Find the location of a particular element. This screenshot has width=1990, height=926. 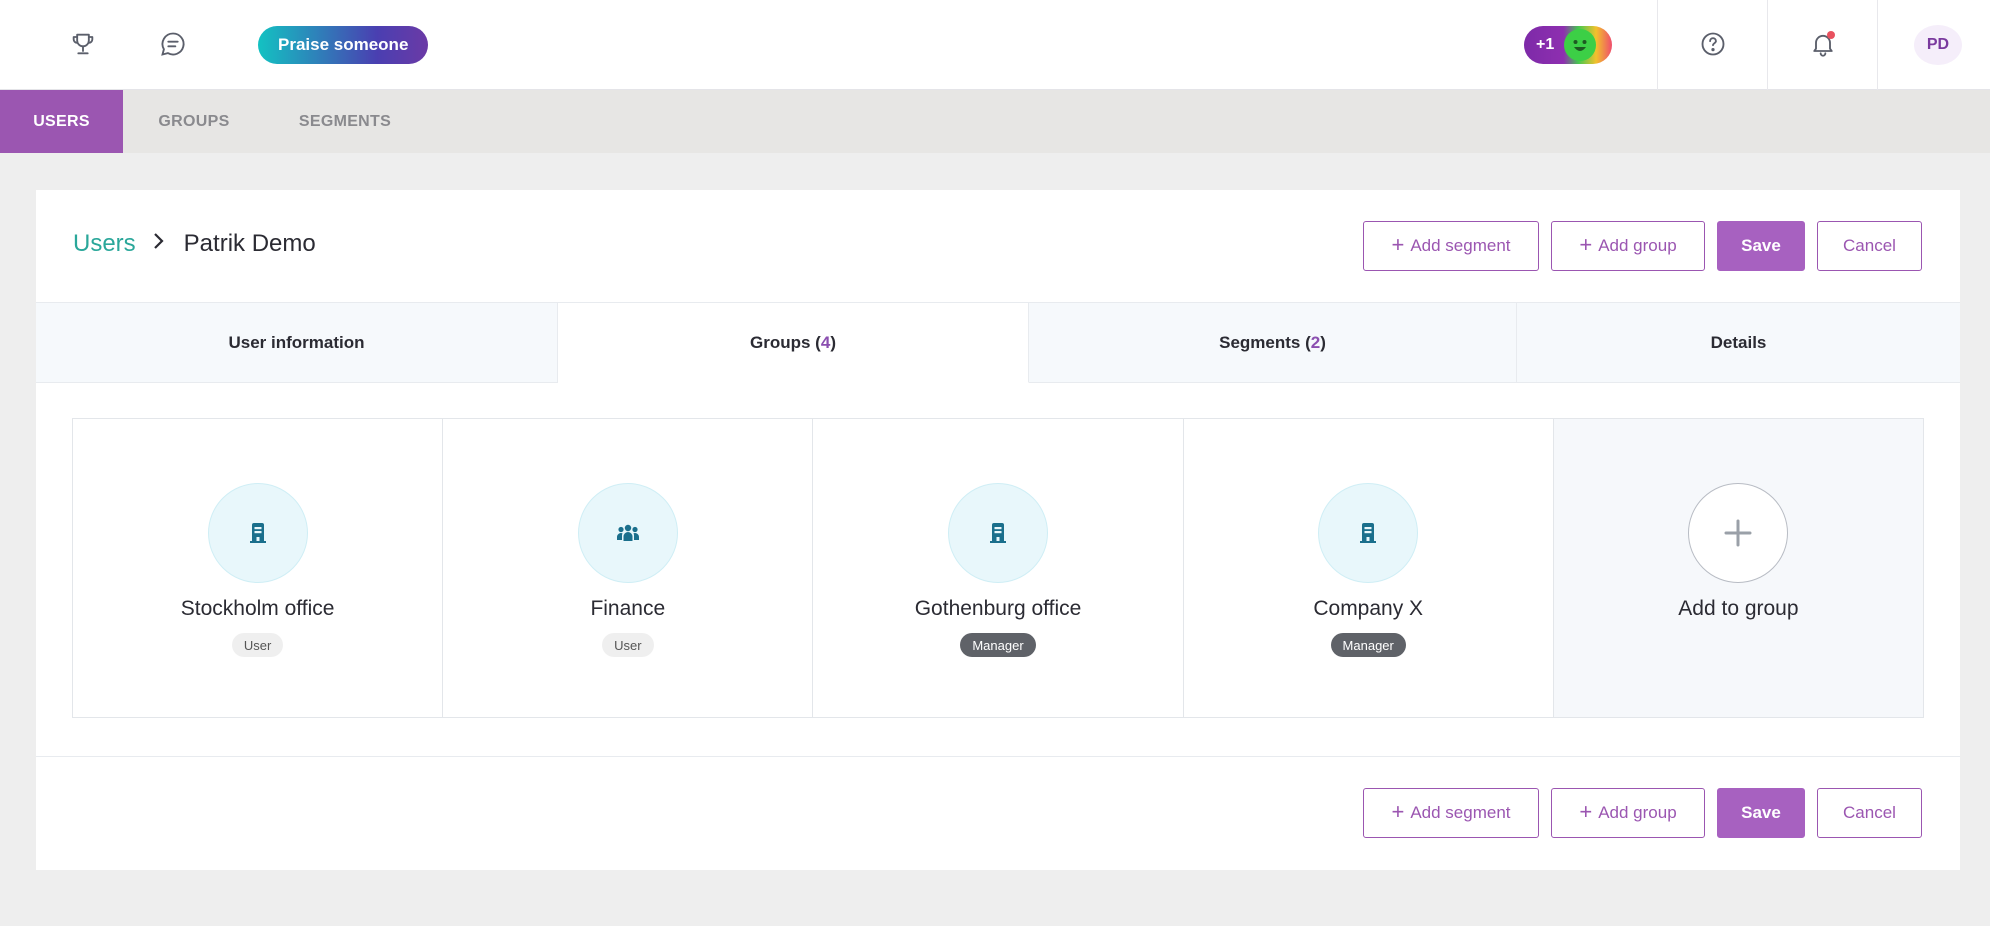

card-divider is located at coordinates (998, 756).